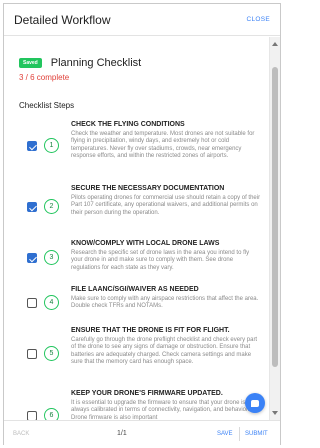 The height and width of the screenshot is (448, 320). I want to click on panel-header: Detailed Workflow CLOSE, so click(142, 20).